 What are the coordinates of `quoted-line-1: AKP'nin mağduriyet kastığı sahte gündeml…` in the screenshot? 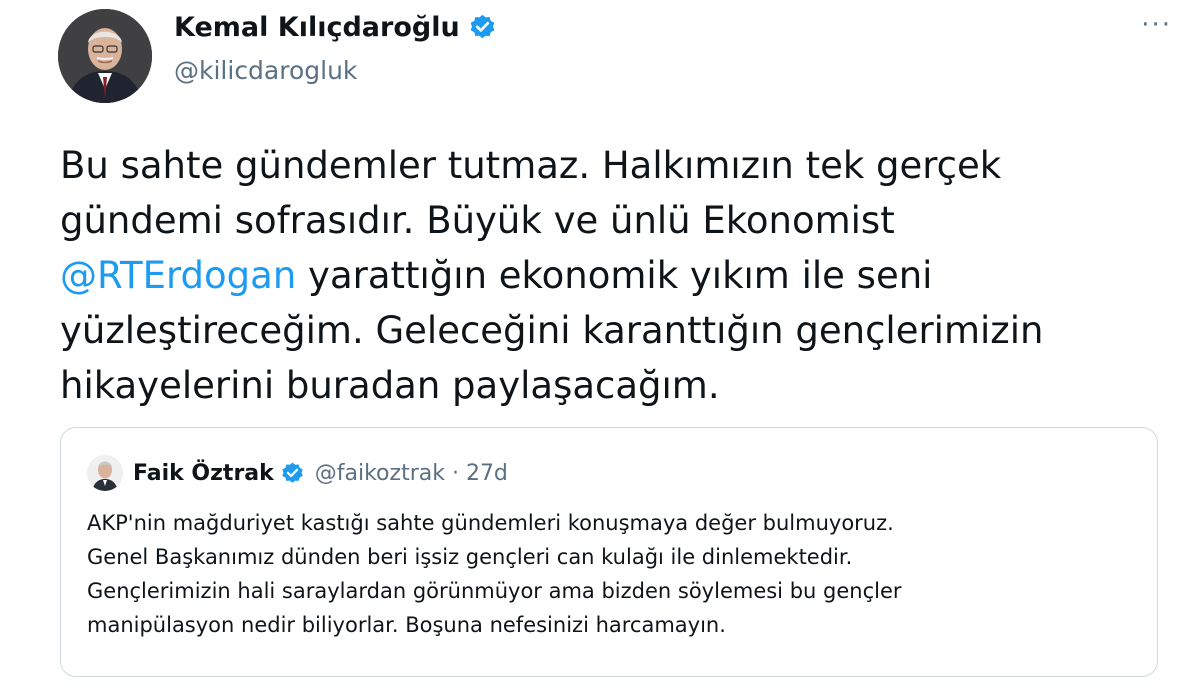 It's located at (490, 523).